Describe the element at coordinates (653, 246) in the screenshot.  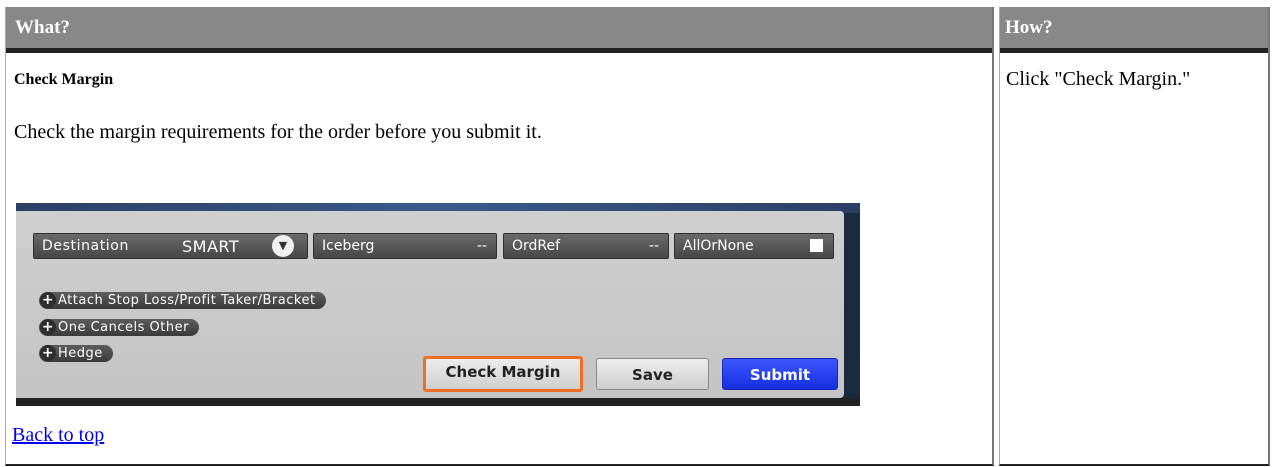
I see `ordref-value: --` at that location.